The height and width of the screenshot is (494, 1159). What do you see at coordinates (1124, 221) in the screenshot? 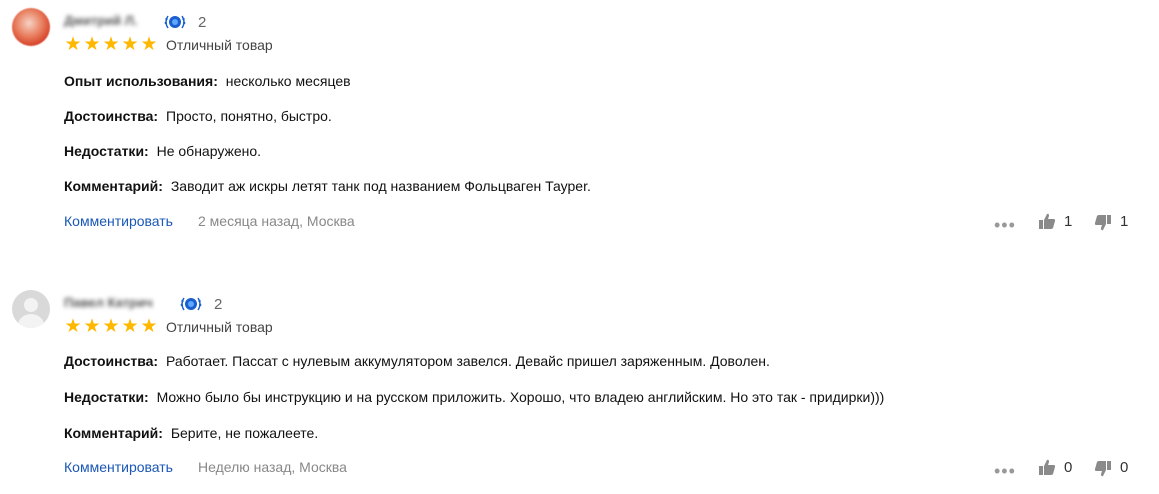
I see `dislike-count: 1` at bounding box center [1124, 221].